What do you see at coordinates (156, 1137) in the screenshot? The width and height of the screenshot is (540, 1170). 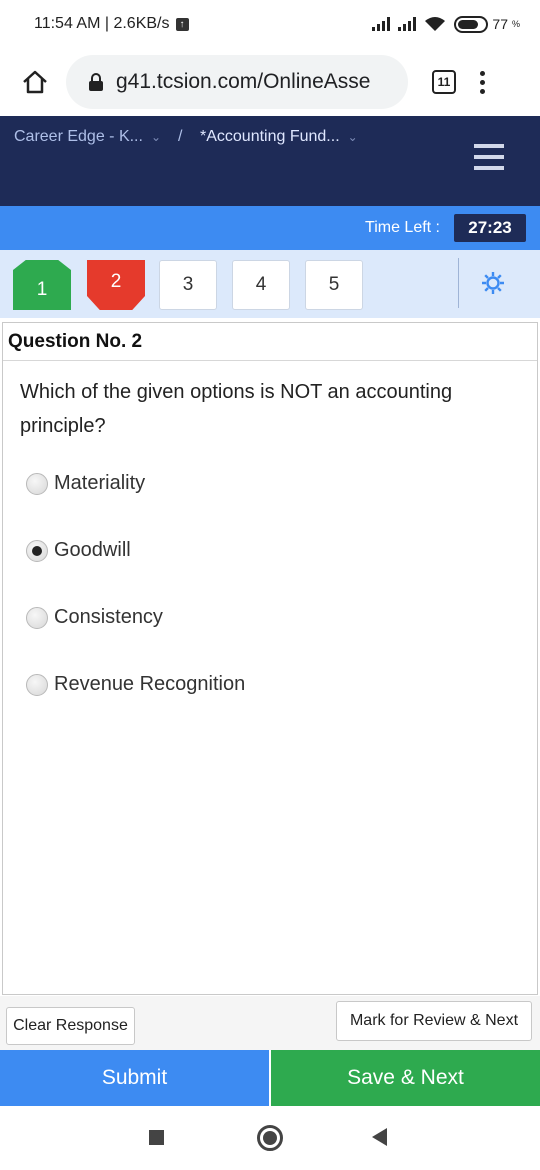 I see `recents-icon` at bounding box center [156, 1137].